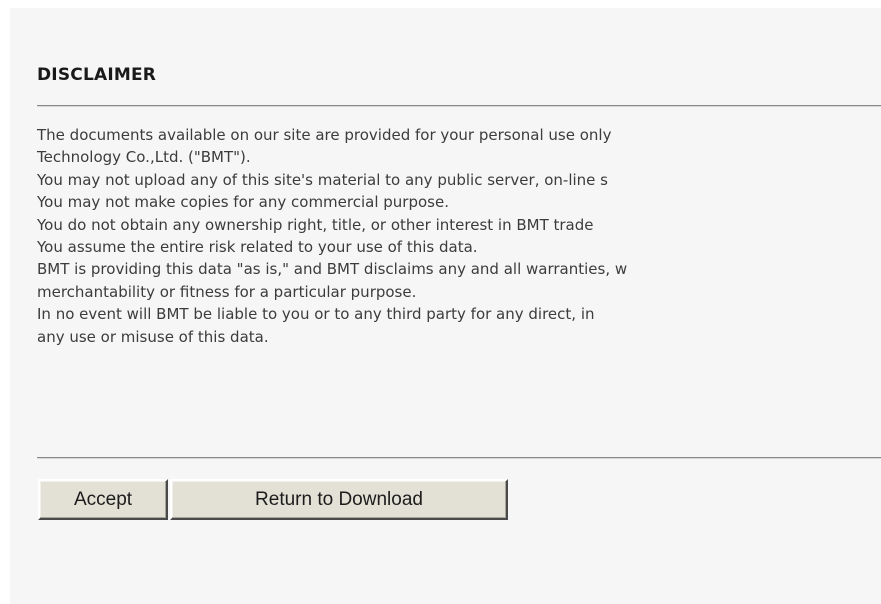  I want to click on return-to-download-button: Return to Download, so click(339, 499).